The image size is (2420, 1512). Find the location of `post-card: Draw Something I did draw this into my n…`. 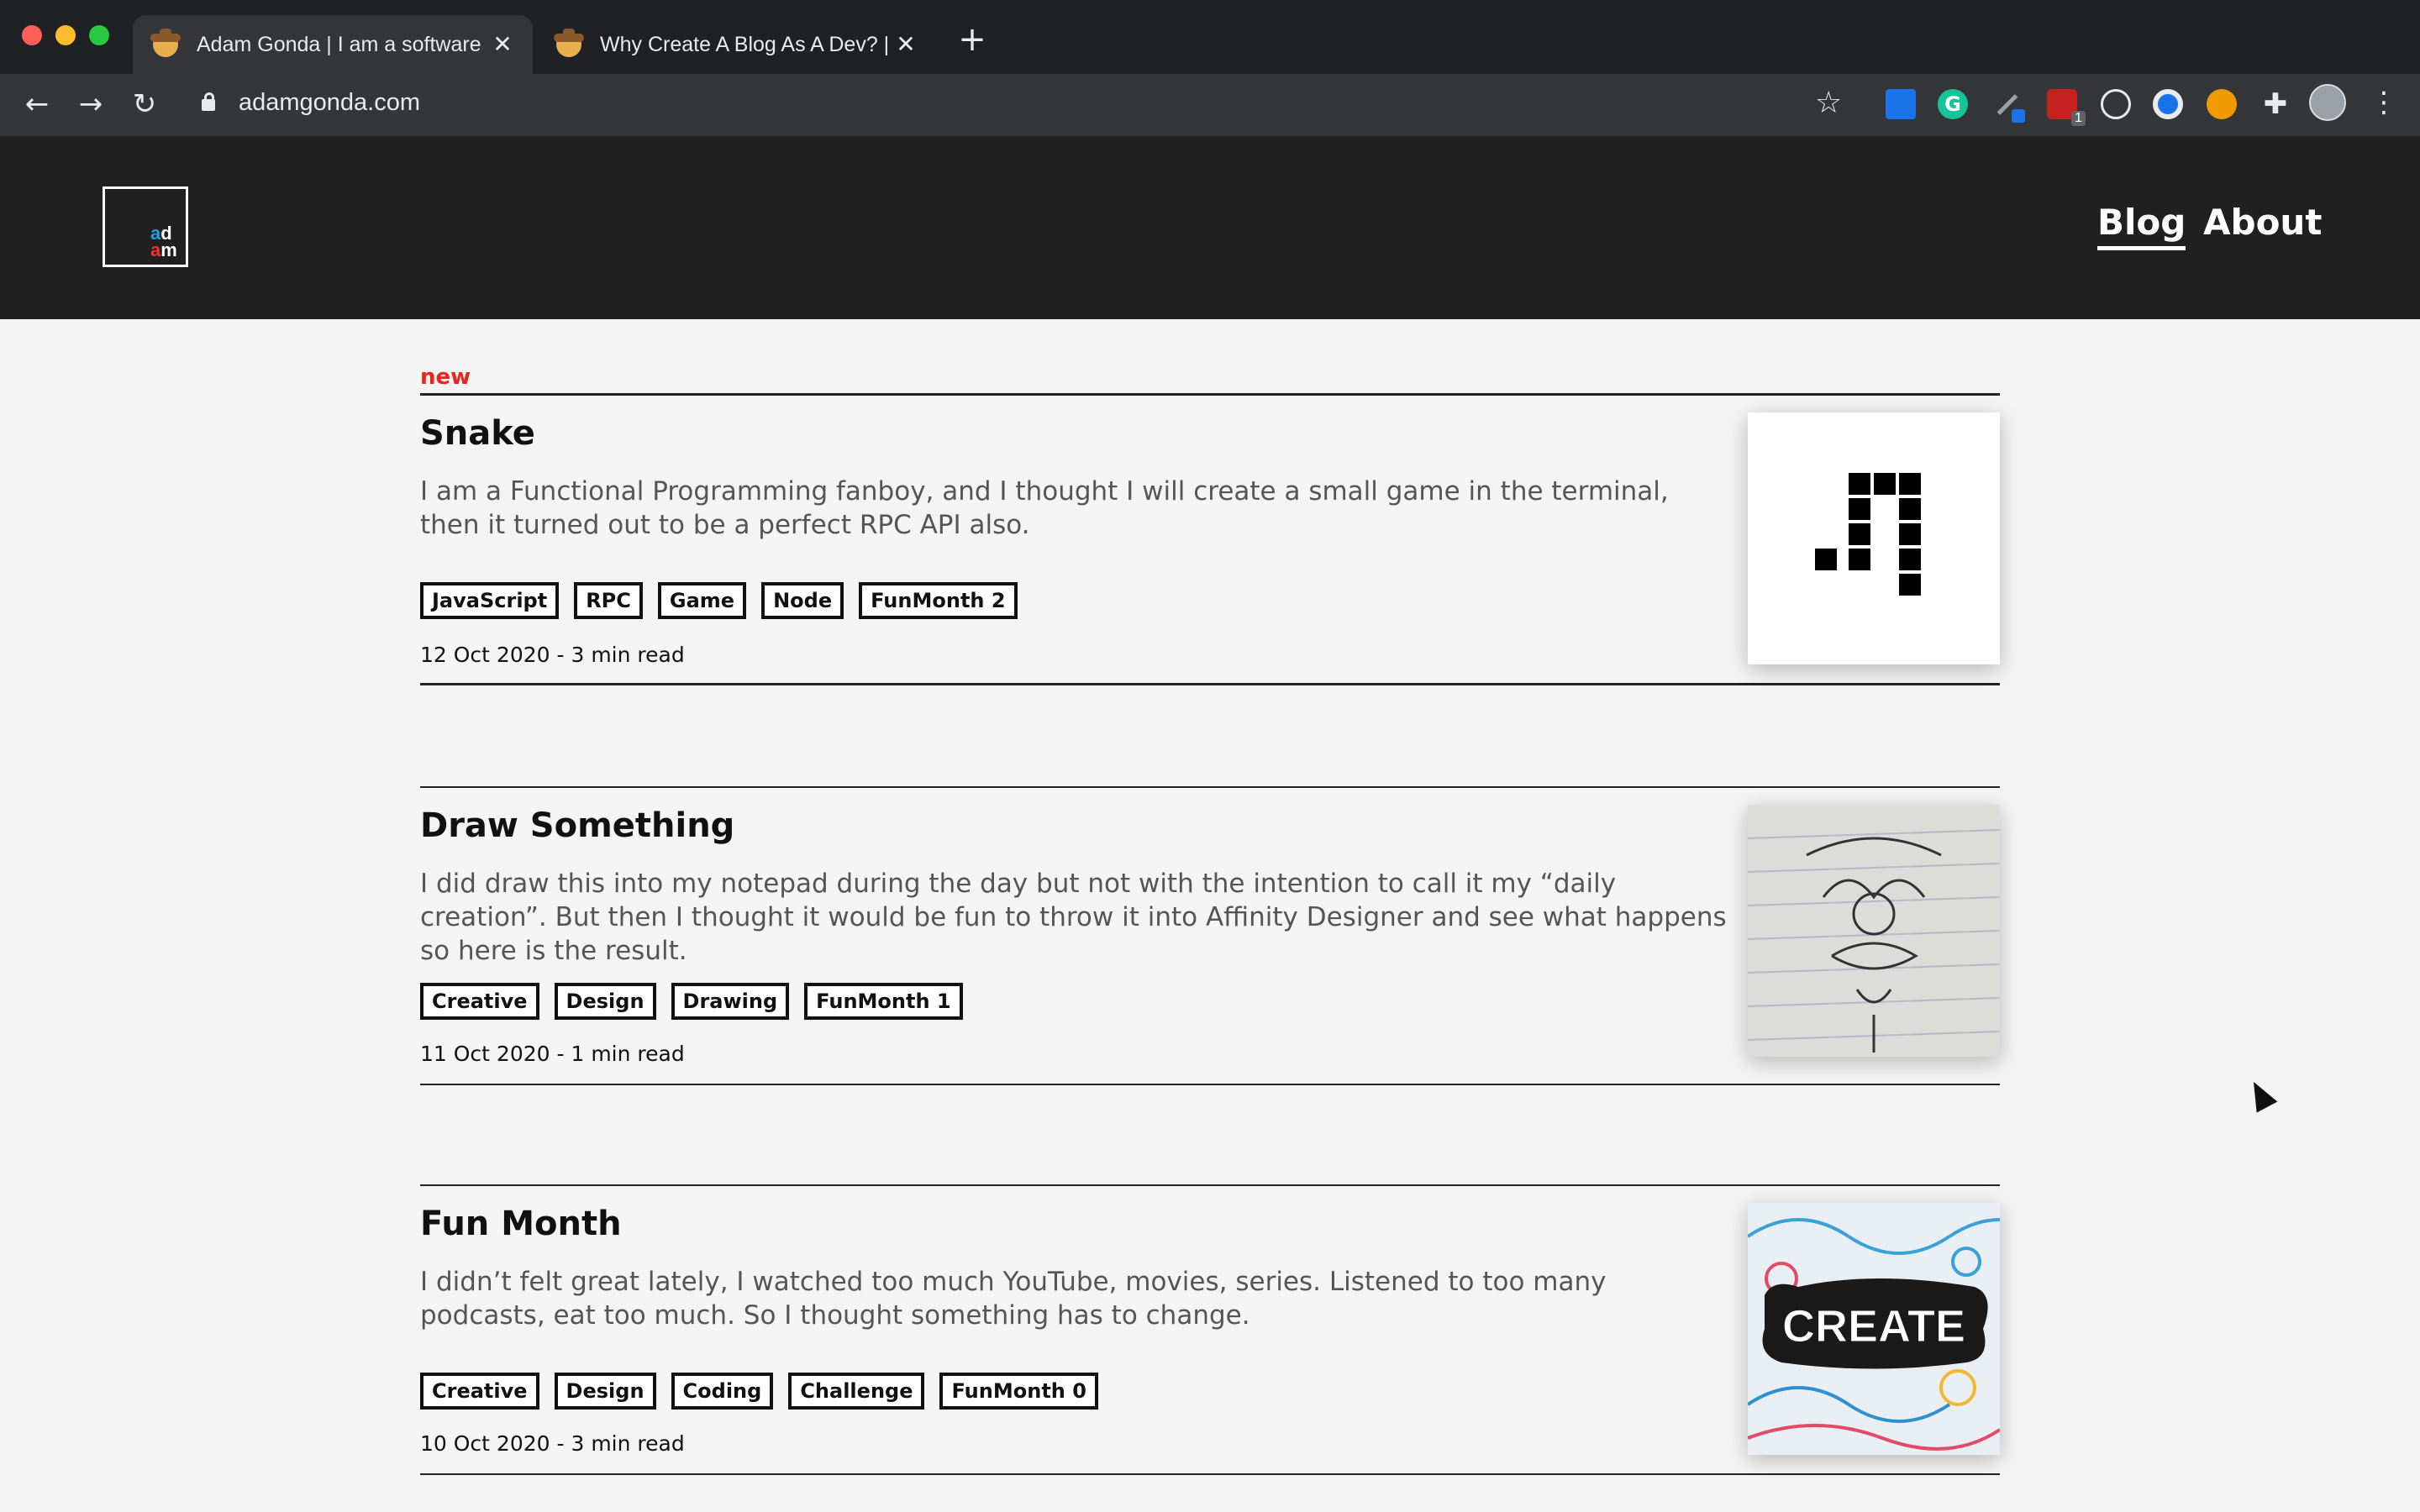

post-card: Draw Something I did draw this into my n… is located at coordinates (1210, 935).